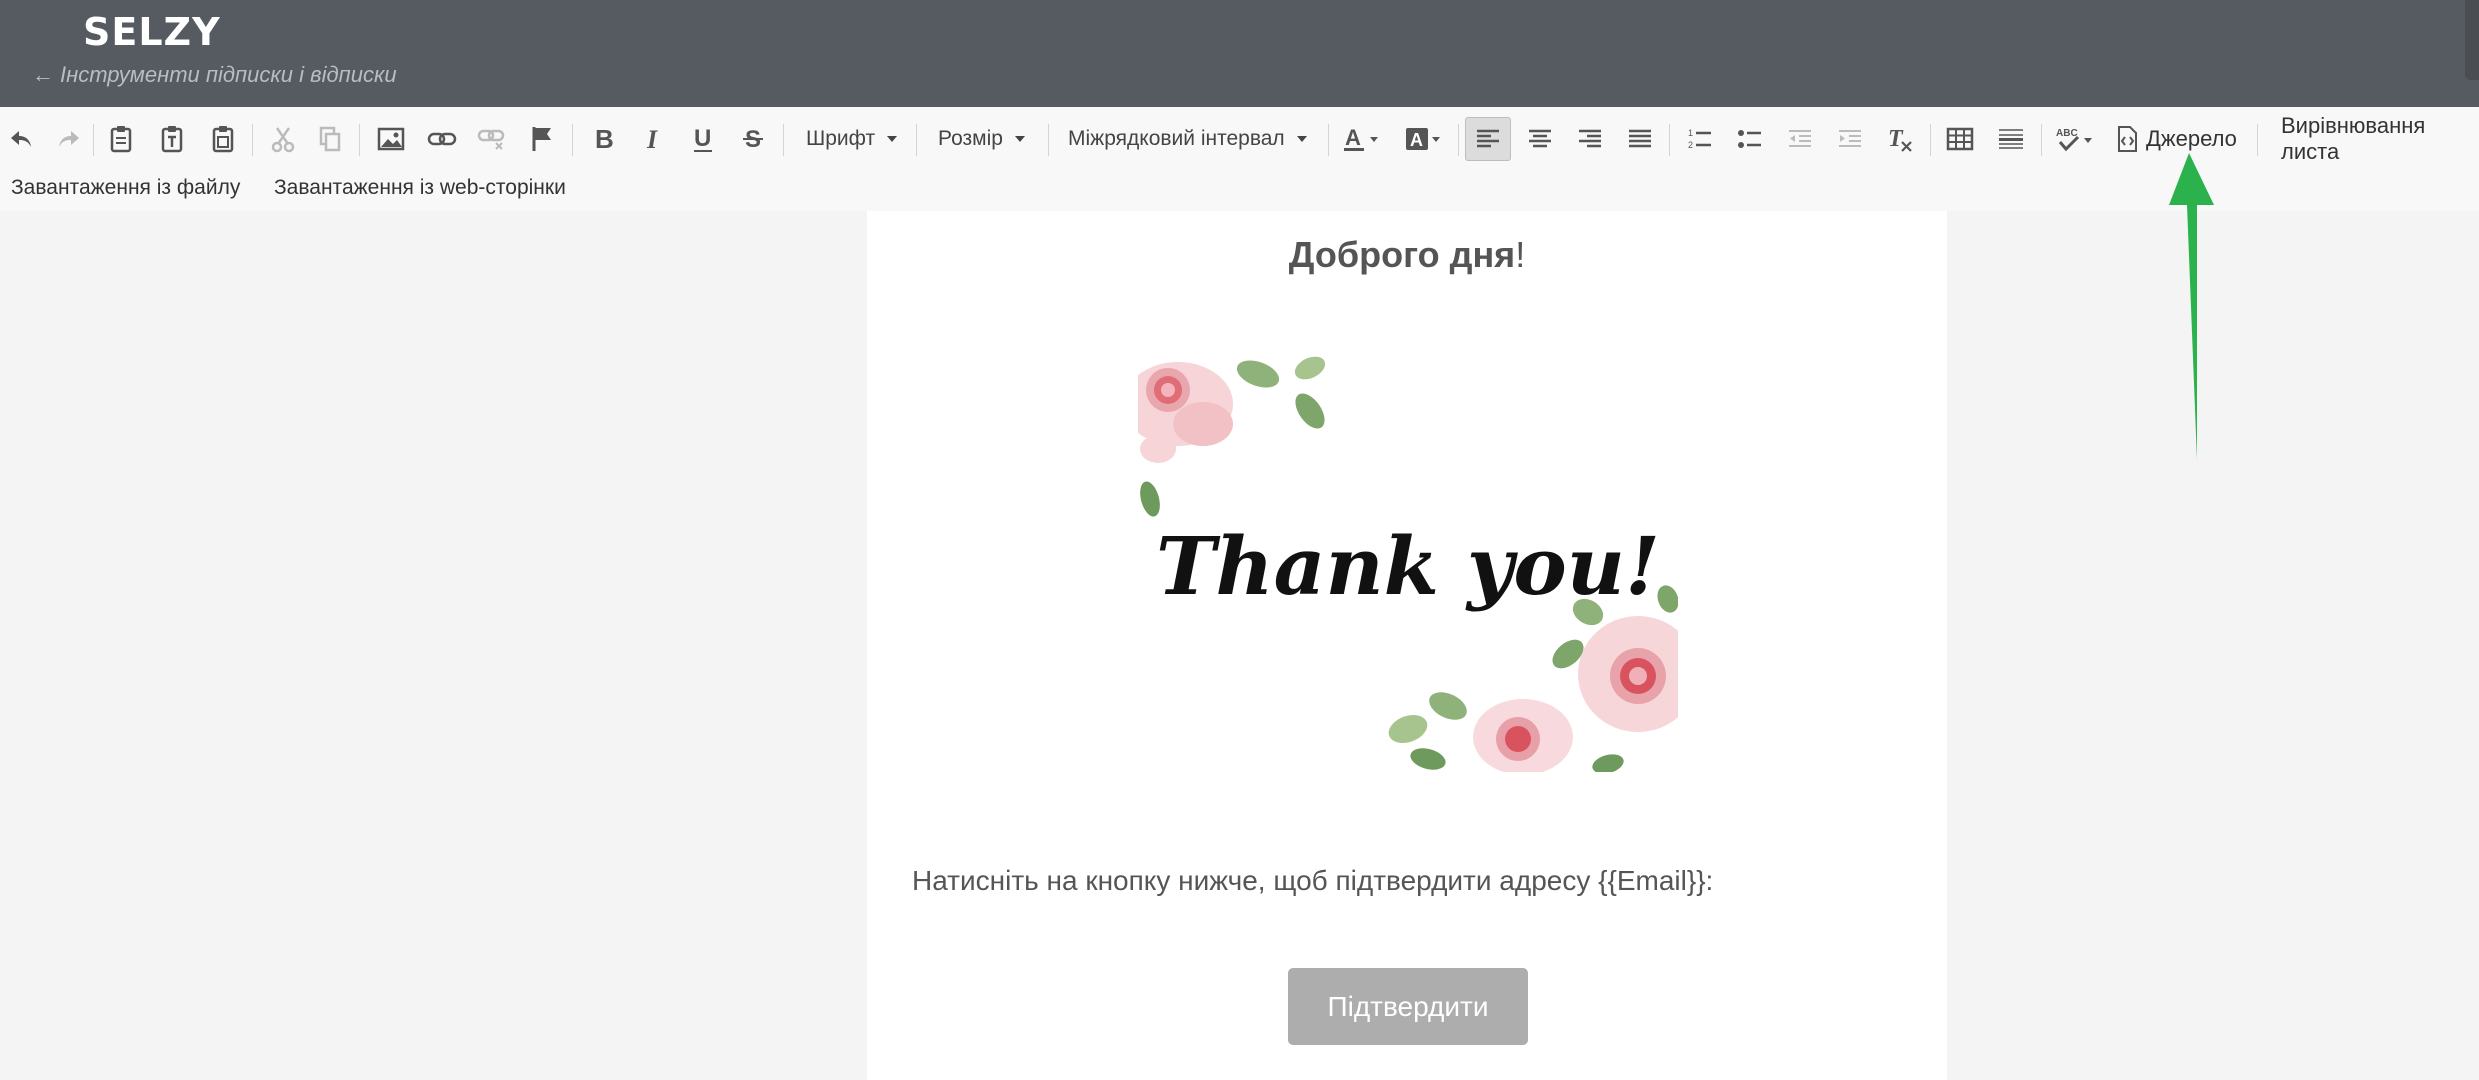 Image resolution: width=2479 pixels, height=1080 pixels. I want to click on italic-button: I, so click(653, 139).